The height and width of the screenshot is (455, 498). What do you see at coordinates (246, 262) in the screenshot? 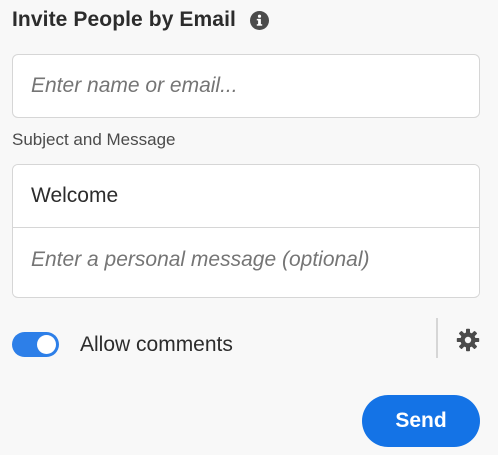
I see `message-textarea` at bounding box center [246, 262].